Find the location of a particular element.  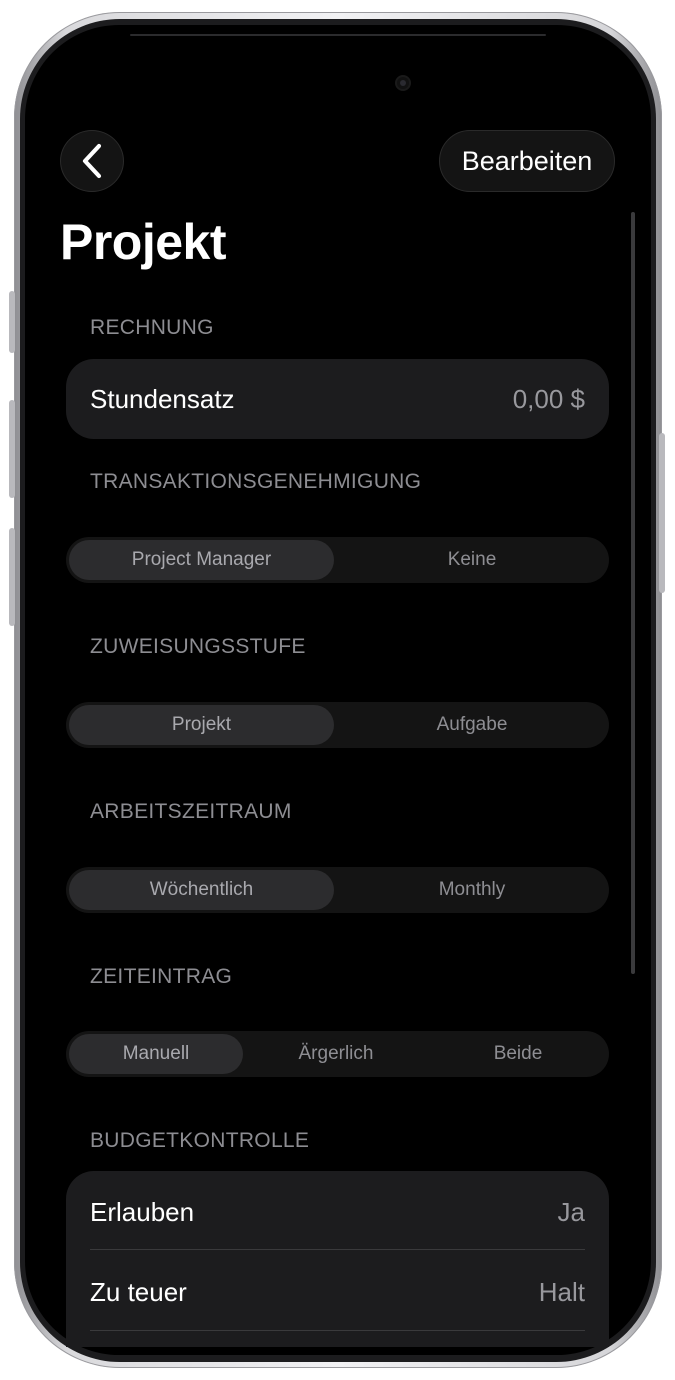

segment-project-manager: Project Manager is located at coordinates (201, 560).